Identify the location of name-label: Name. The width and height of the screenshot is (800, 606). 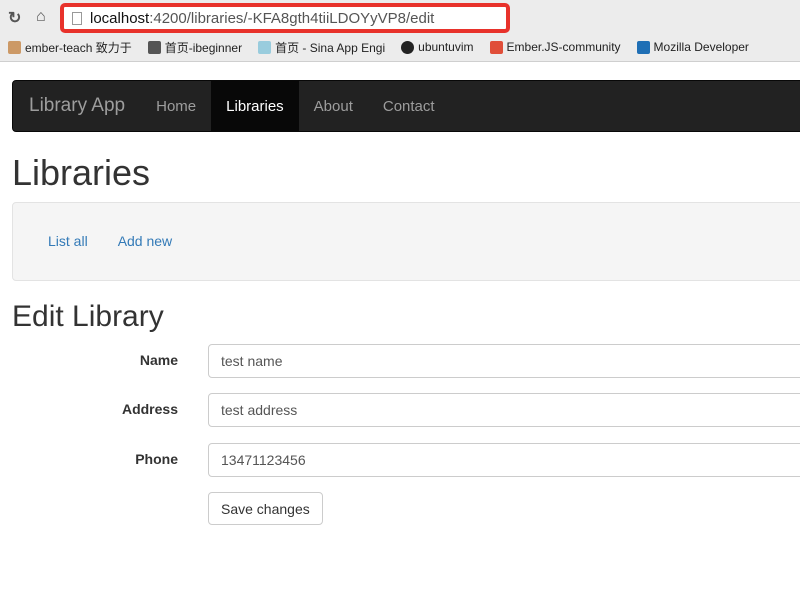
(158, 360).